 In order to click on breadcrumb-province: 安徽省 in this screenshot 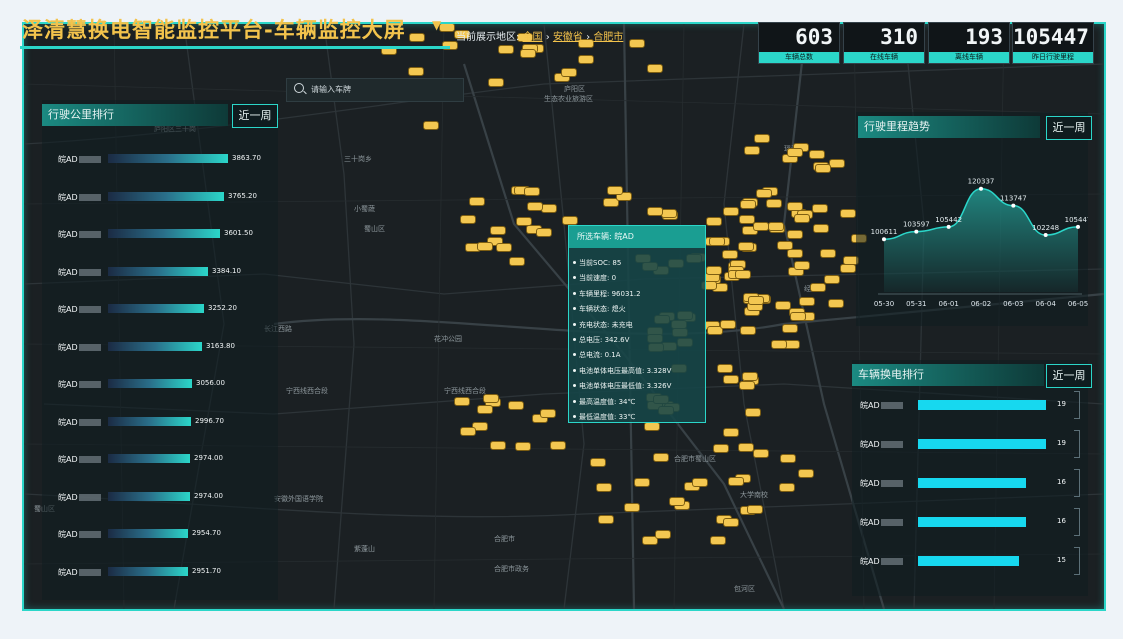, I will do `click(568, 37)`.